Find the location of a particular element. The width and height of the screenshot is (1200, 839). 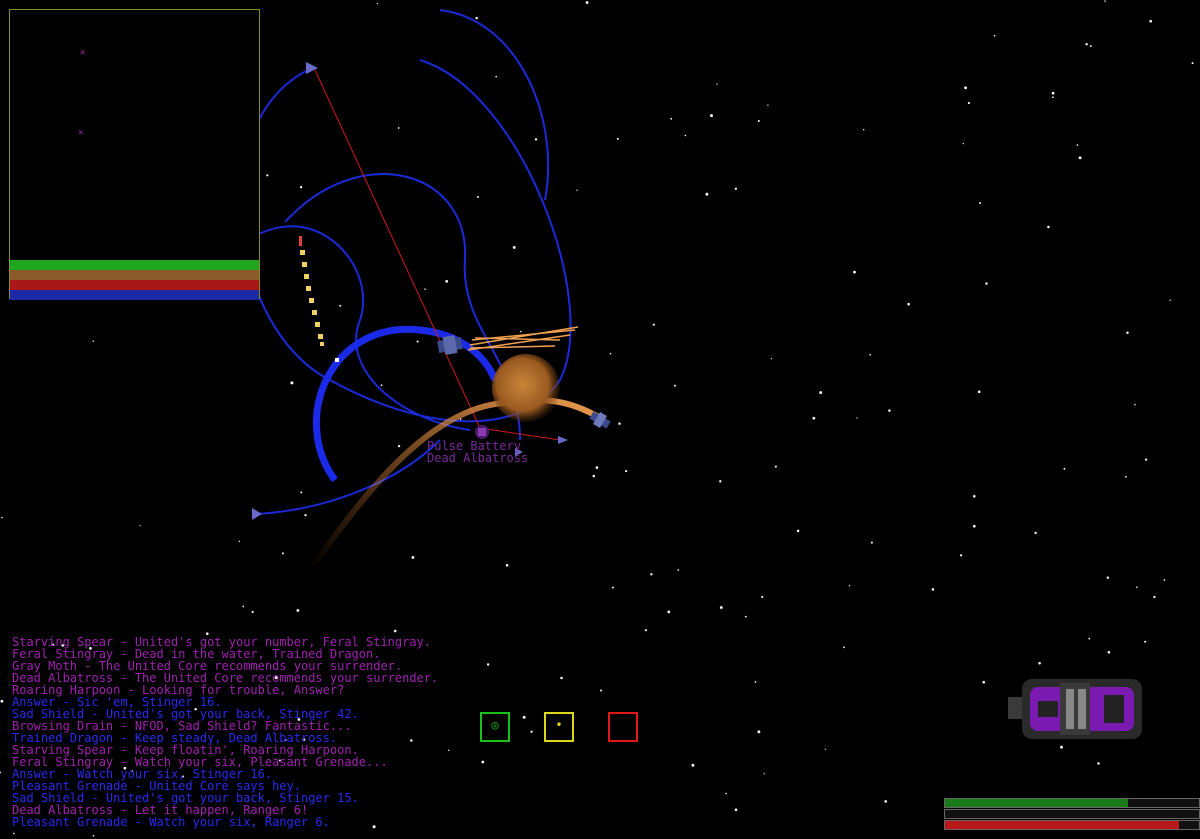

minimap-bar-green is located at coordinates (134, 265).